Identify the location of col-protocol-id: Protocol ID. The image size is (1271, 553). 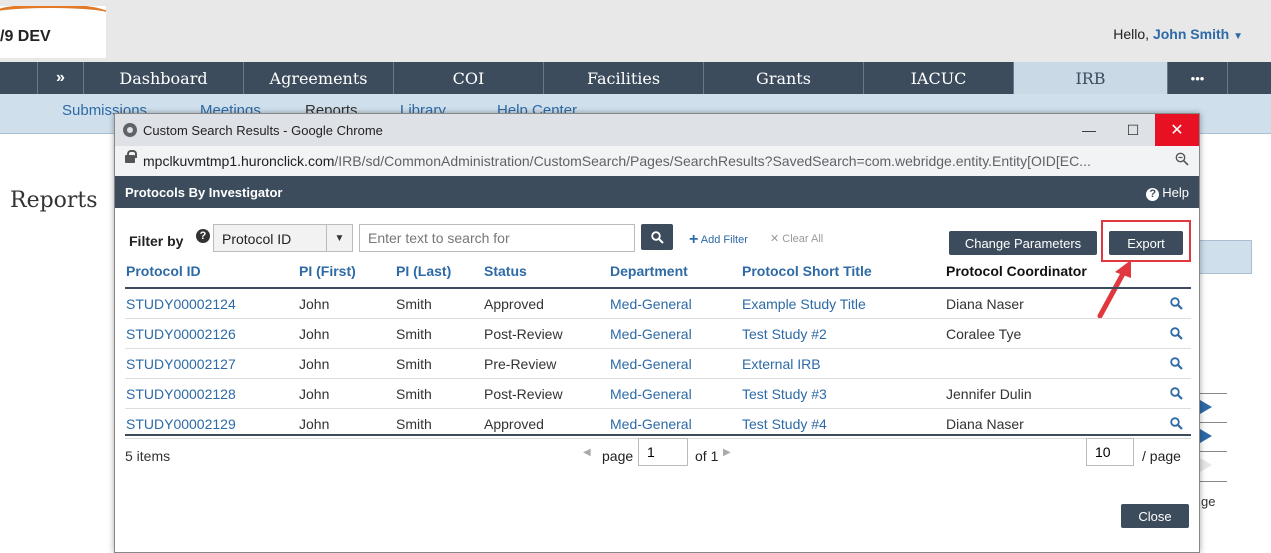
(163, 271).